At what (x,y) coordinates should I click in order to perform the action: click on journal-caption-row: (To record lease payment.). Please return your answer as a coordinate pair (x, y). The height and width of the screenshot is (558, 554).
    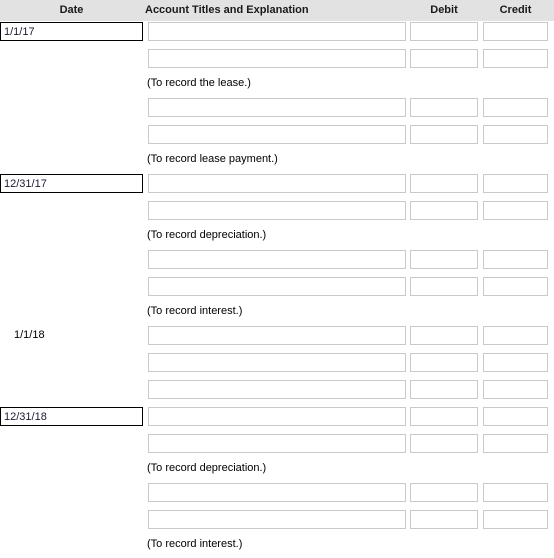
    Looking at the image, I should click on (277, 162).